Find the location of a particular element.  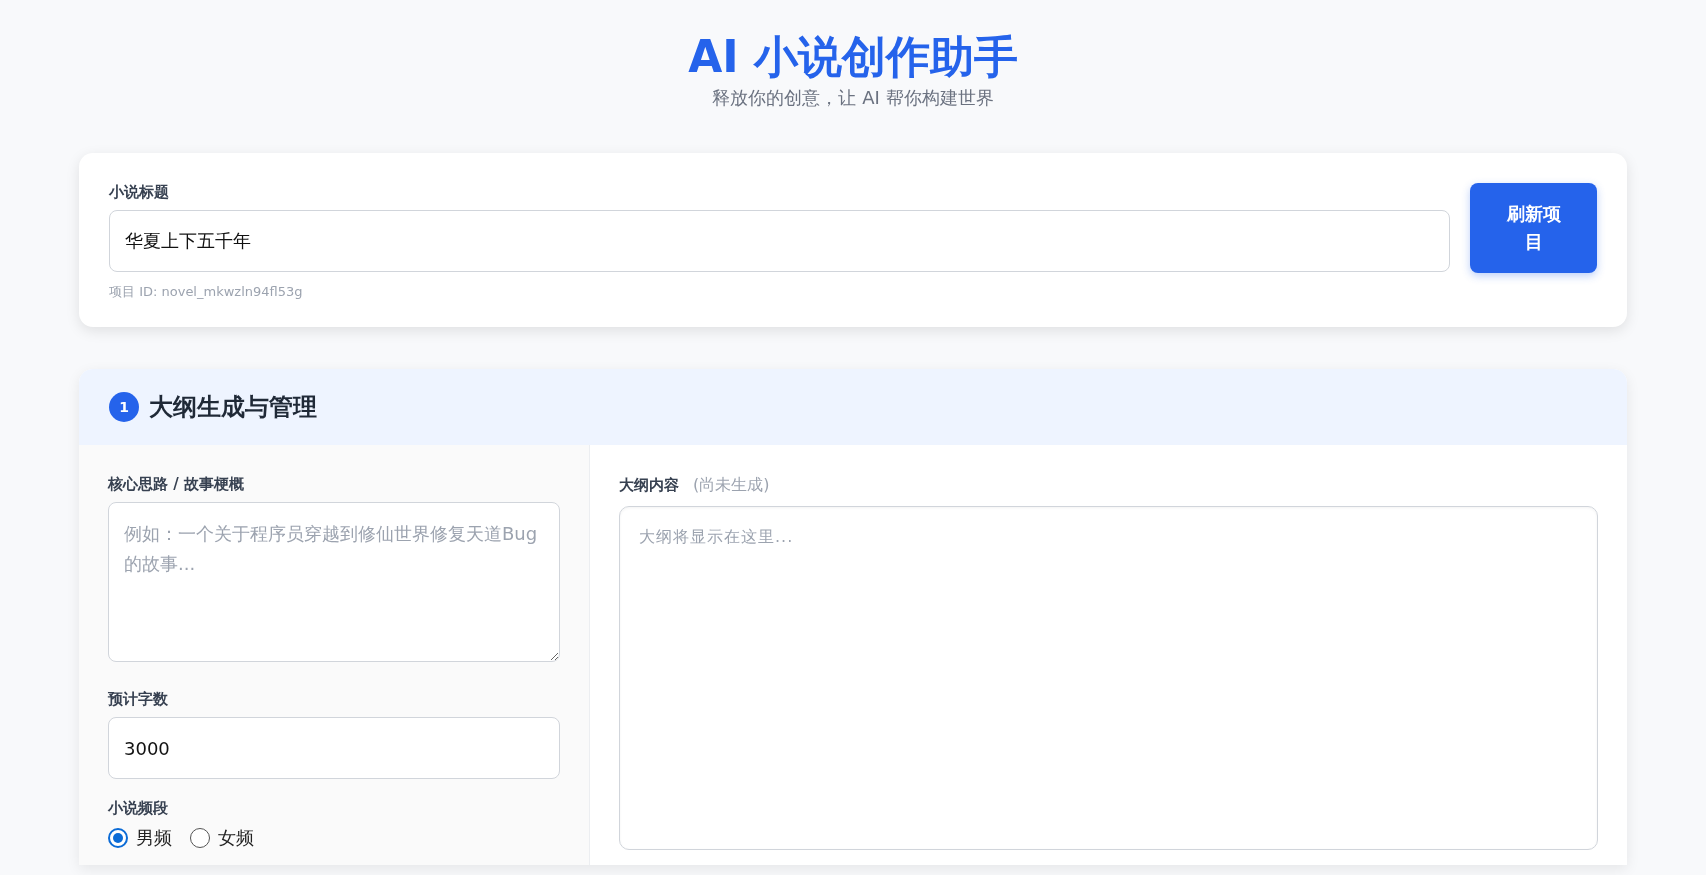

word-count-input: 3000 is located at coordinates (334, 748).